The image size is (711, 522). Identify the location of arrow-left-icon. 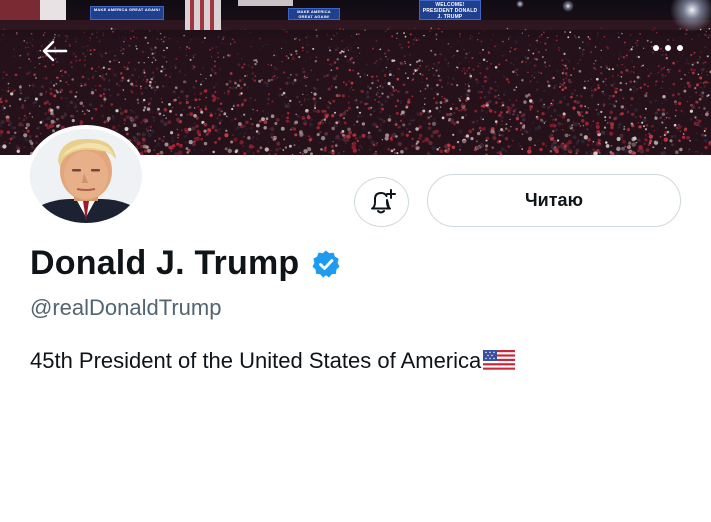
(55, 51).